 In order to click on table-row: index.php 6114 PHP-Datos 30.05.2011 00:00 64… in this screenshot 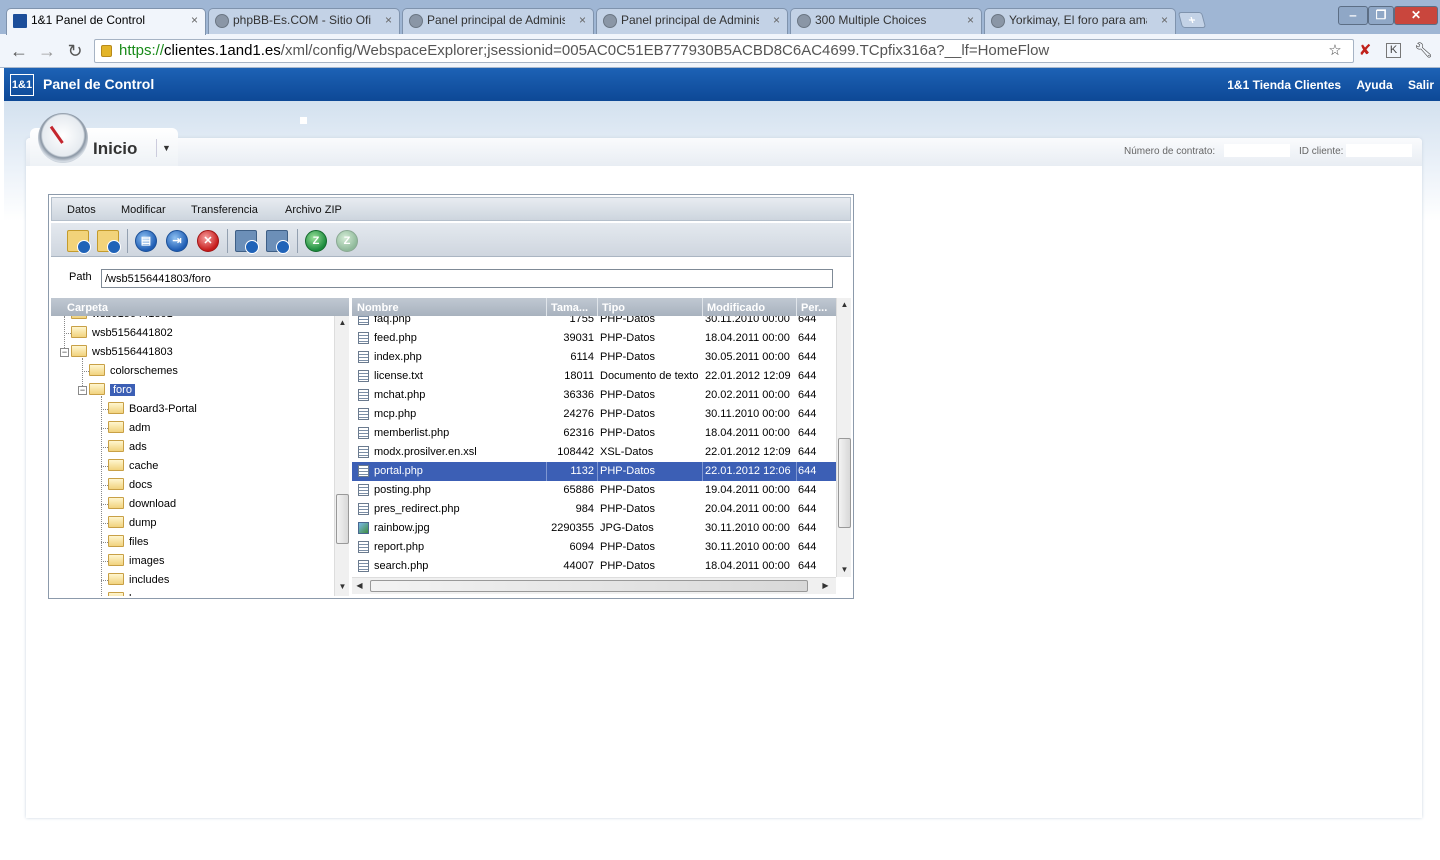, I will do `click(594, 357)`.